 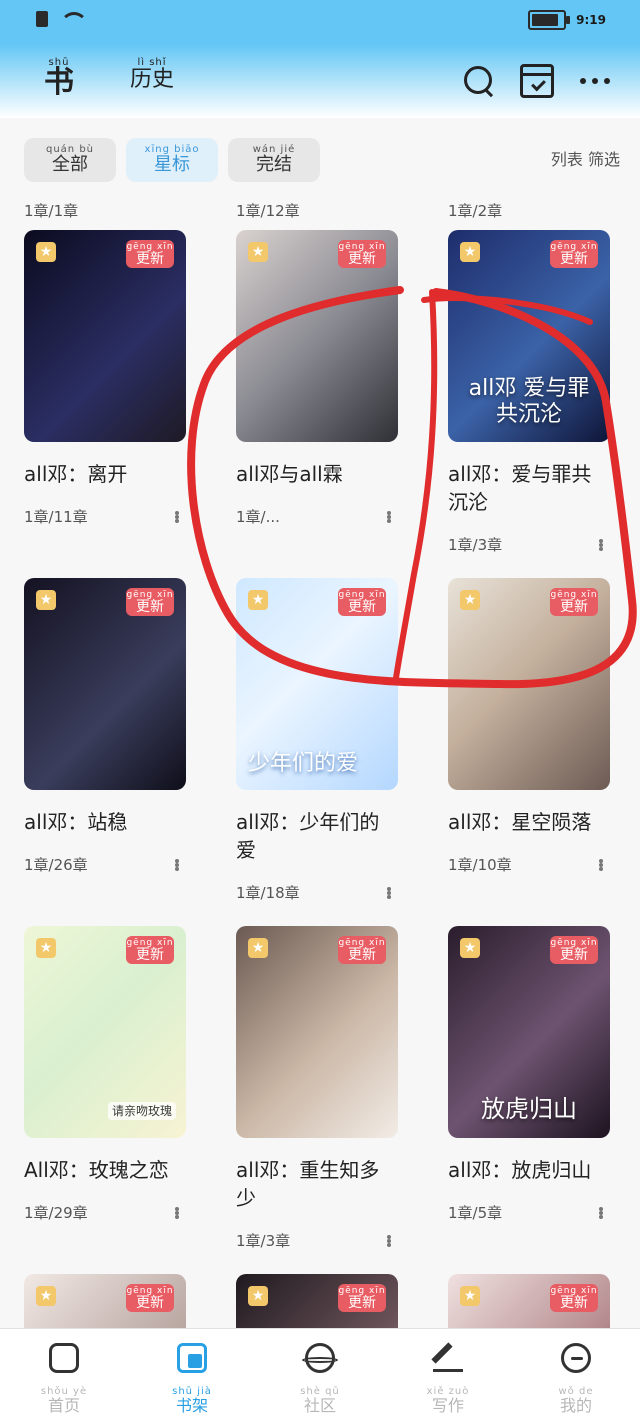 What do you see at coordinates (529, 401) in the screenshot?
I see `cover-text: all邓 爱与罪 共沉沦` at bounding box center [529, 401].